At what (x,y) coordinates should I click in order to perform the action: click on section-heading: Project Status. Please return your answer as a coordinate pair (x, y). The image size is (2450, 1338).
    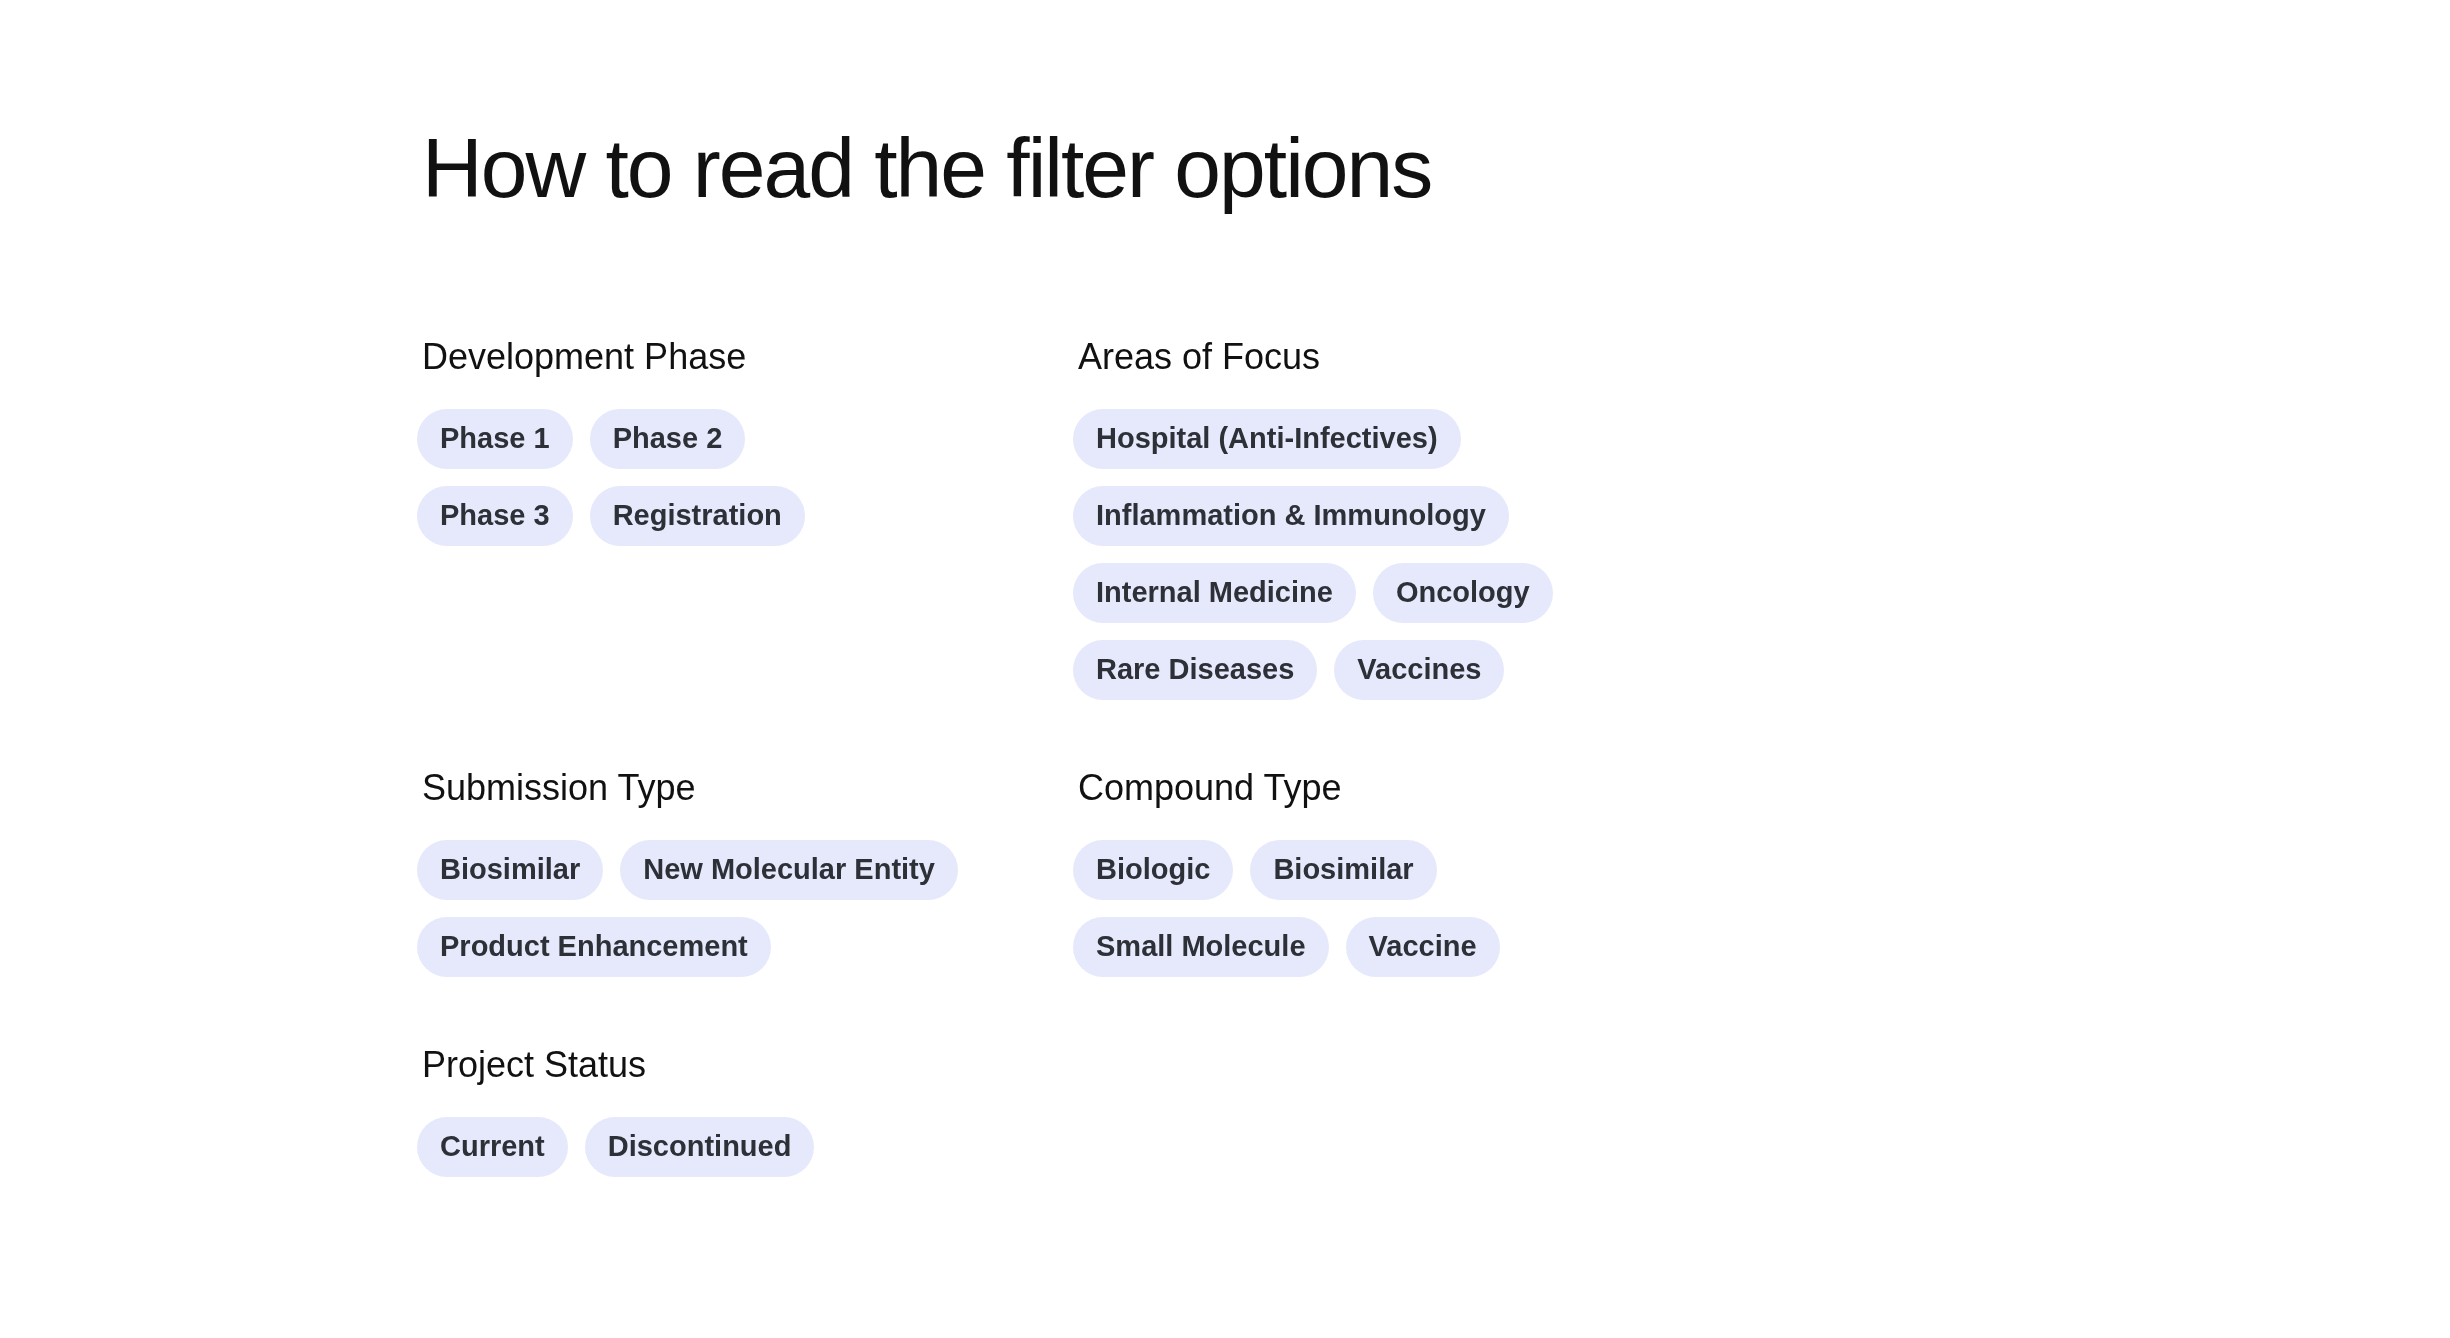
    Looking at the image, I should click on (535, 1064).